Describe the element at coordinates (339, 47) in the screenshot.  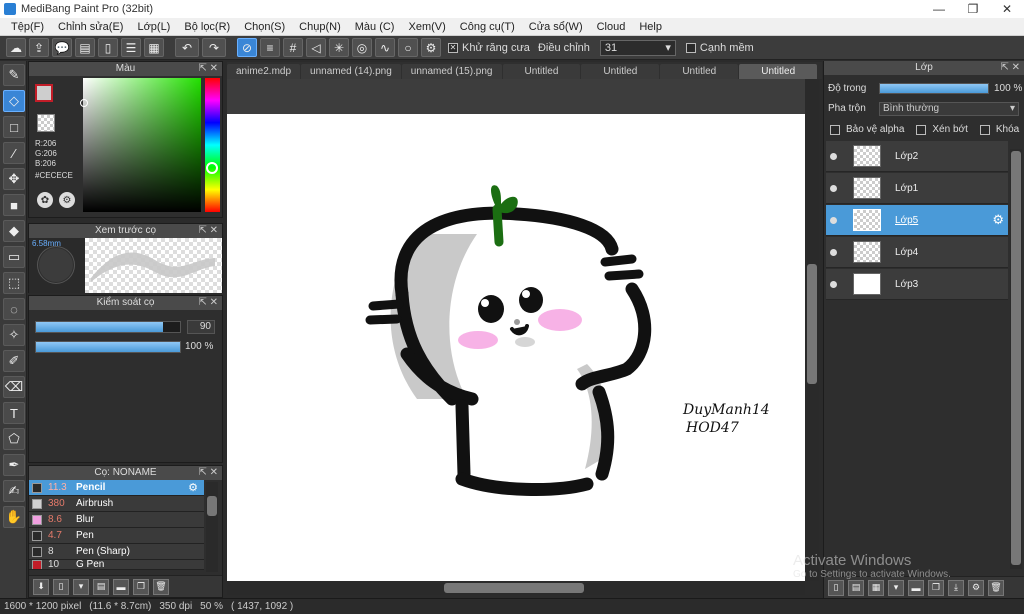
I see `radial-snap-icon: ✳` at that location.